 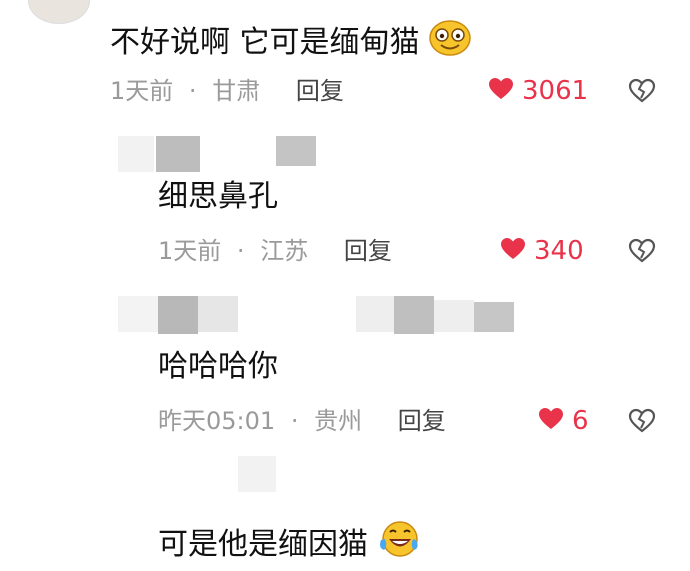 What do you see at coordinates (302, 421) in the screenshot?
I see `reply-meta: 昨天05:01 · 贵州 回复` at bounding box center [302, 421].